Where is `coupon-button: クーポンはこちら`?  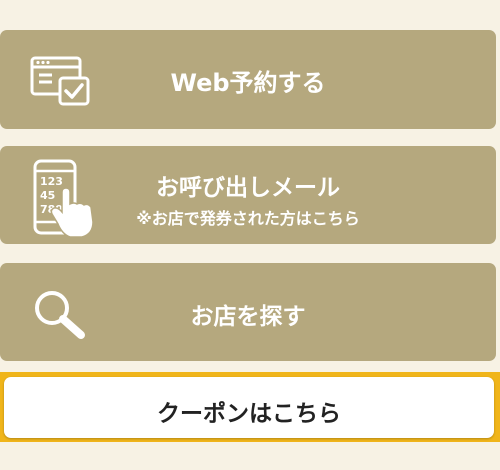 coupon-button: クーポンはこちら is located at coordinates (249, 407).